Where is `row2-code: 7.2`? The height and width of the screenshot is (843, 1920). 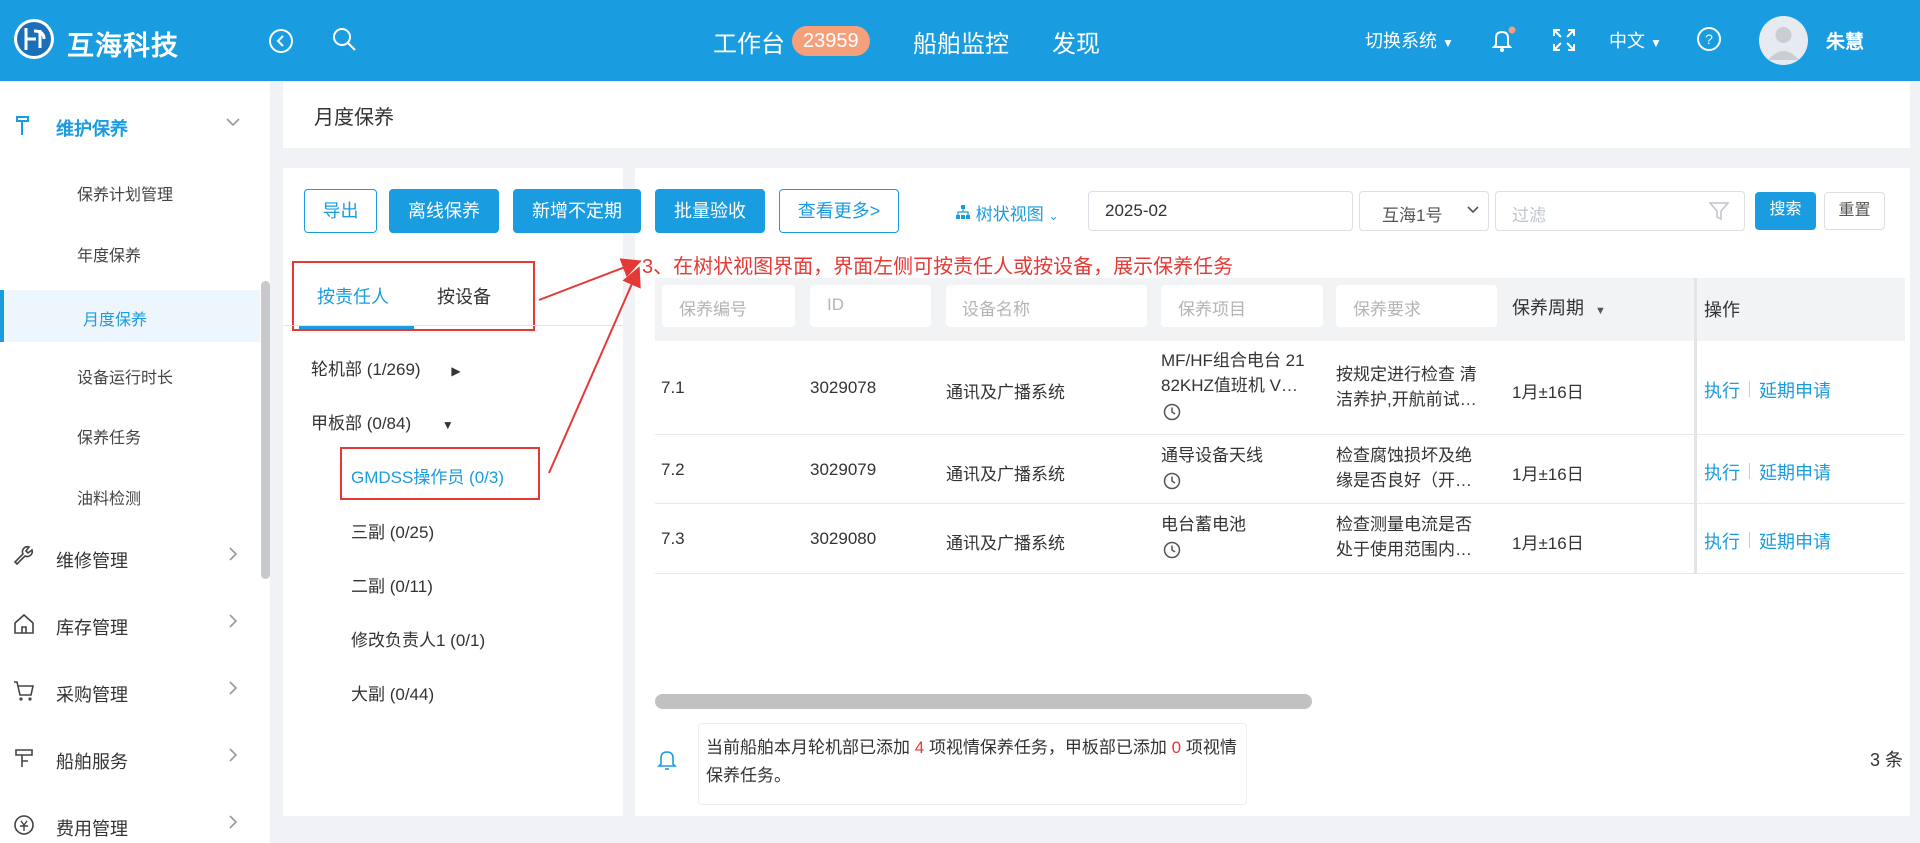
row2-code: 7.2 is located at coordinates (673, 469).